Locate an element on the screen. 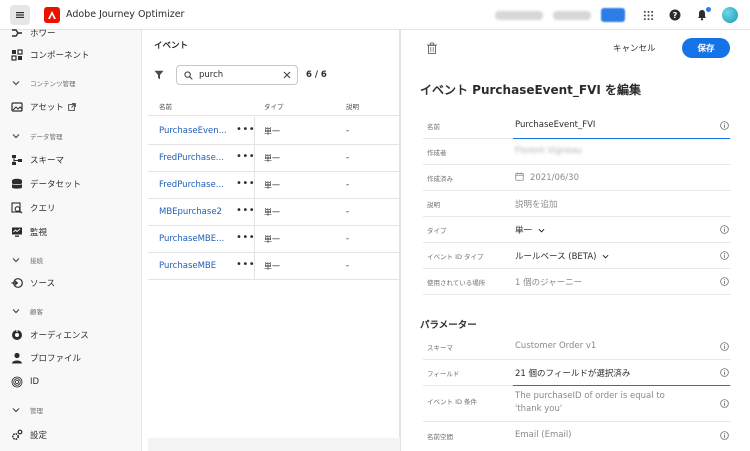  field-created-at: 作成済み 2021/06/30 is located at coordinates (577, 178).